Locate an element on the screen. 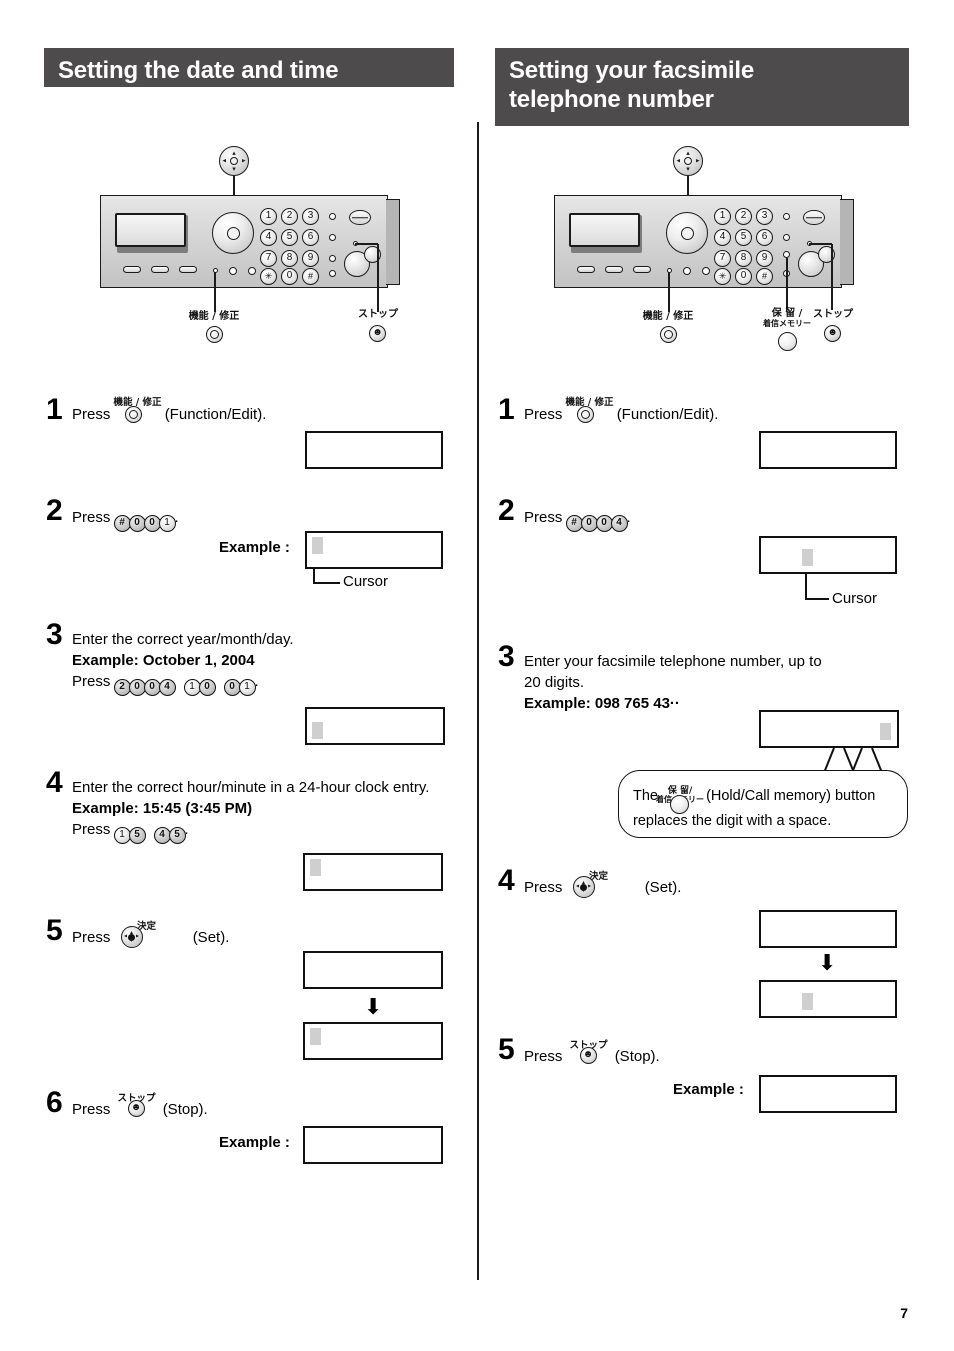  keycap-0c: 0 is located at coordinates (207, 687).